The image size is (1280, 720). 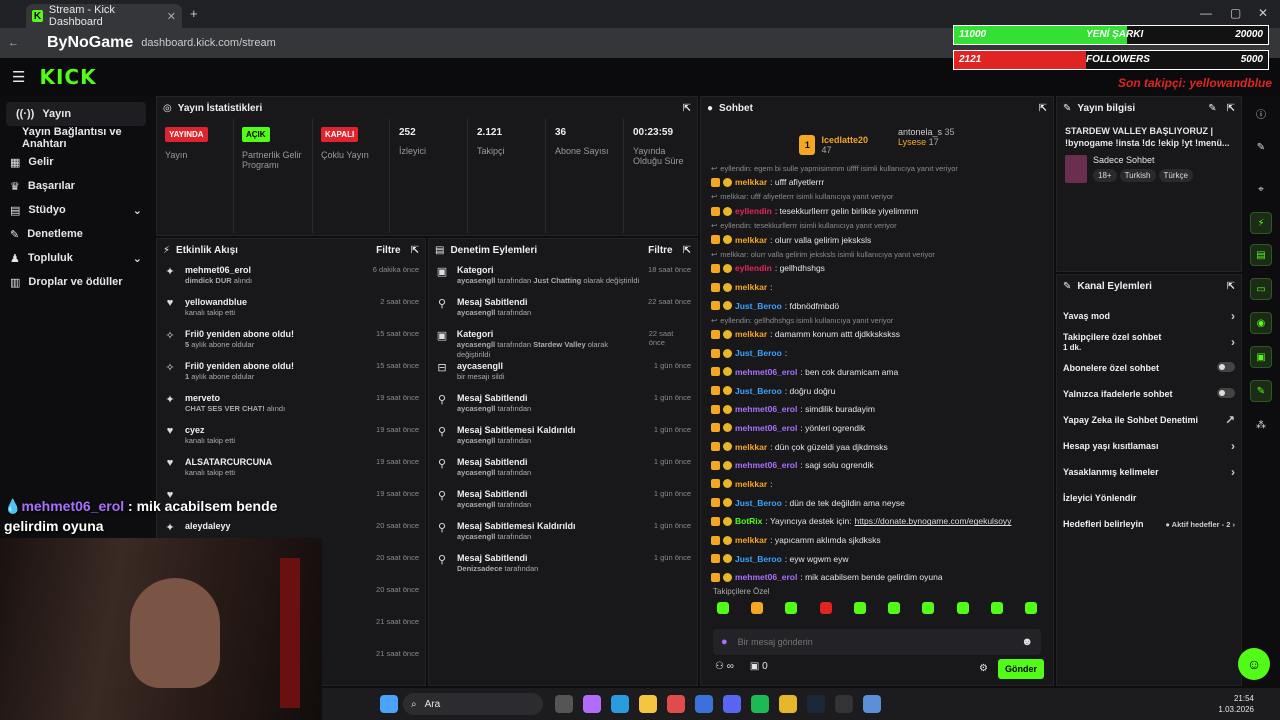 What do you see at coordinates (194, 13) in the screenshot?
I see `new-tab-icon: +` at bounding box center [194, 13].